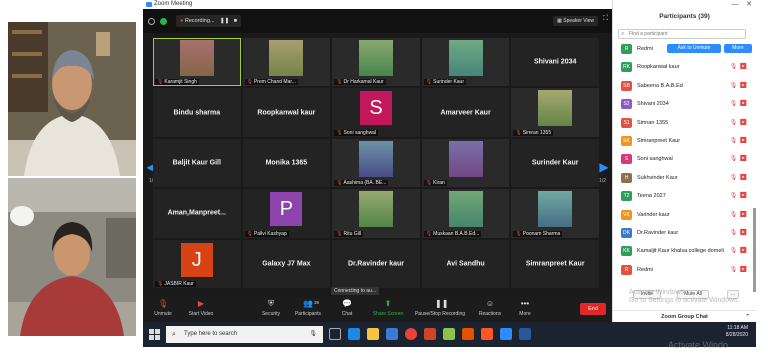 This screenshot has height=355, width=768. What do you see at coordinates (555, 163) in the screenshot?
I see `video-tile: Surinder Kaur` at bounding box center [555, 163].